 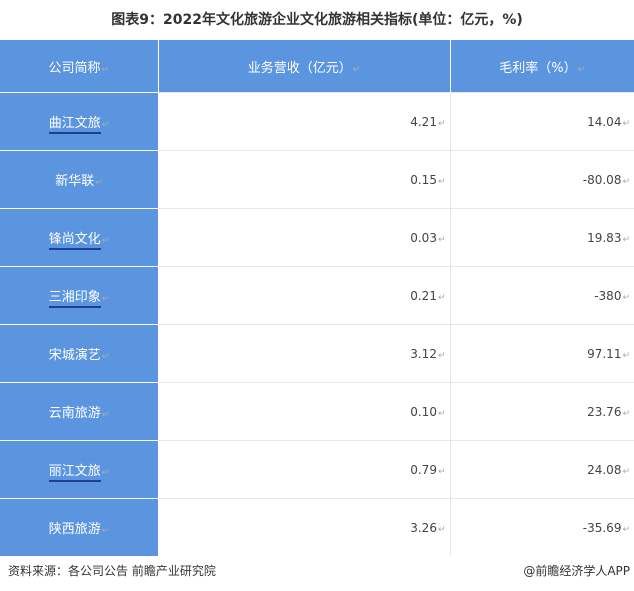 What do you see at coordinates (79, 469) in the screenshot?
I see `company-name: 丽江文旅↵` at bounding box center [79, 469].